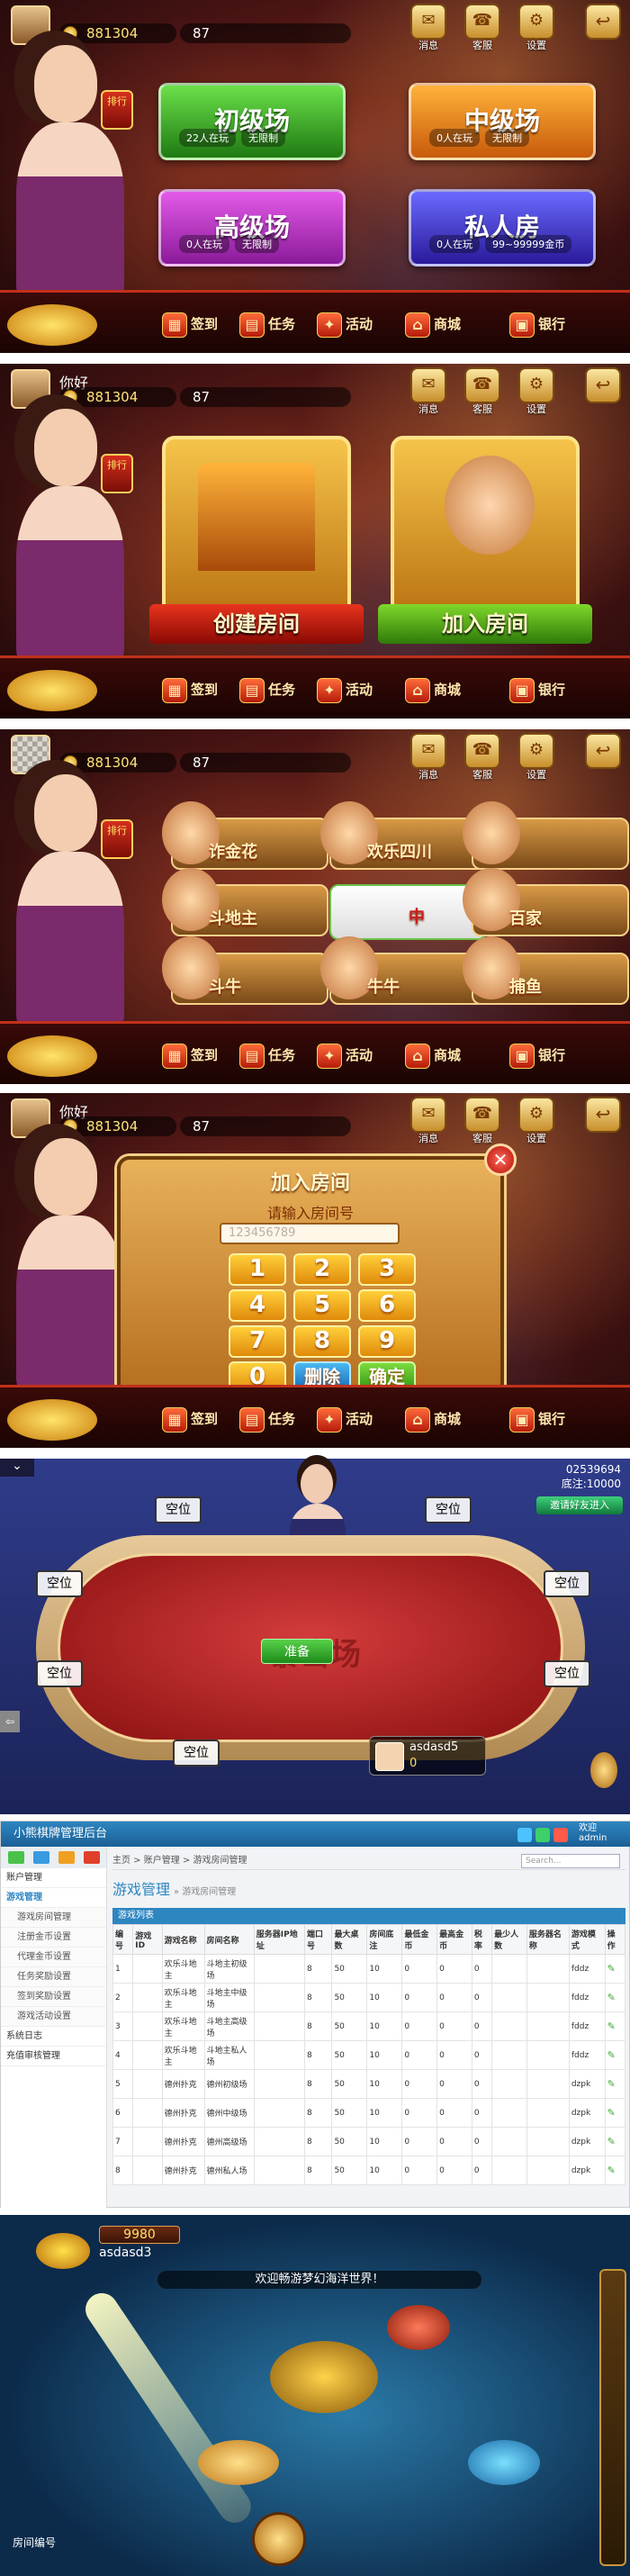 This screenshot has width=630, height=2576. Describe the element at coordinates (54, 1938) in the screenshot. I see `sidebar-item: 注册金币设置` at that location.